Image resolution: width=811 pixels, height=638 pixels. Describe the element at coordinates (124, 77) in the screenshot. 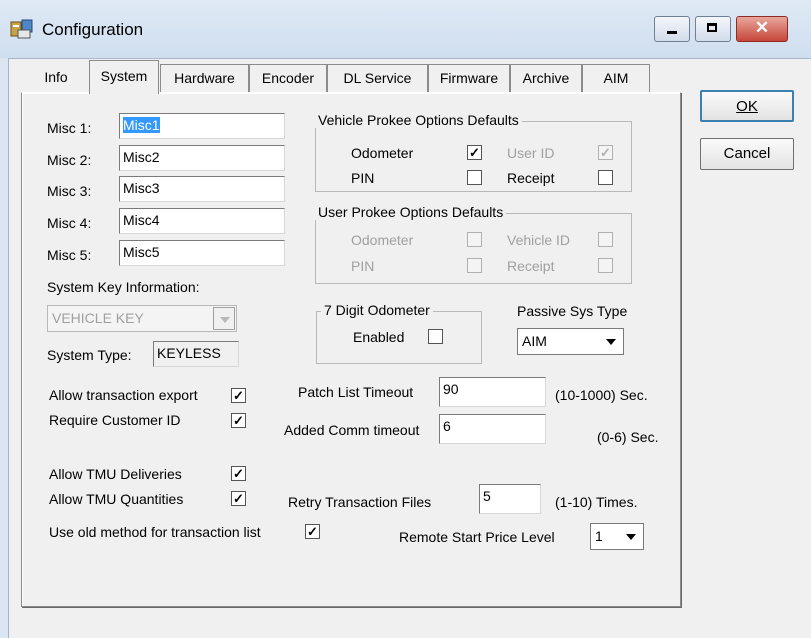

I see `tab-system: System` at that location.